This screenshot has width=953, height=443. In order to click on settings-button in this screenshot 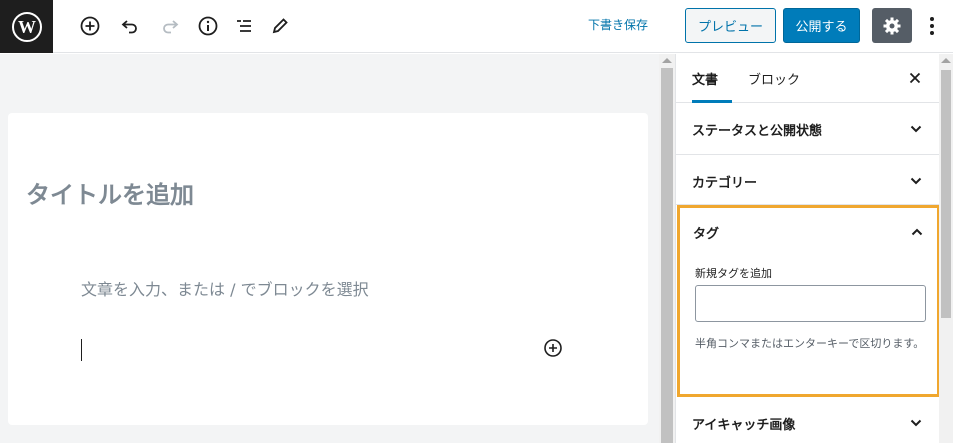, I will do `click(892, 25)`.